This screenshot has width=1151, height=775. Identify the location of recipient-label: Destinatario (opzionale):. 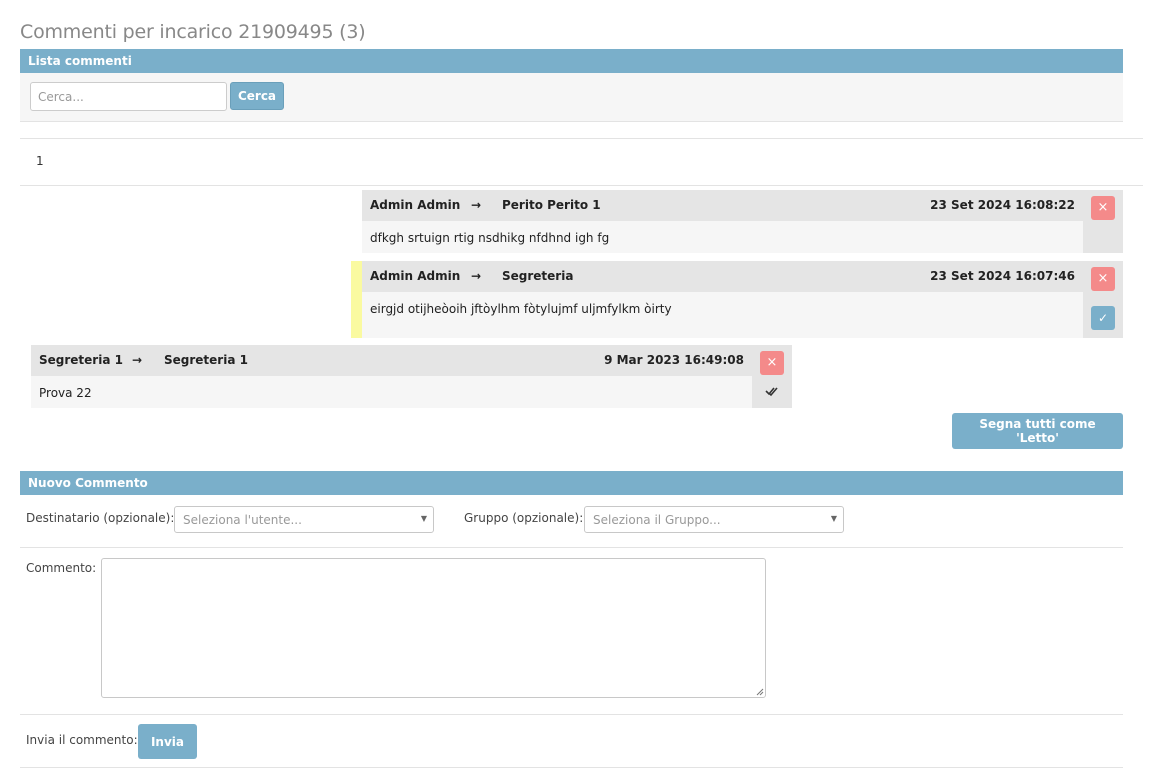
(100, 518).